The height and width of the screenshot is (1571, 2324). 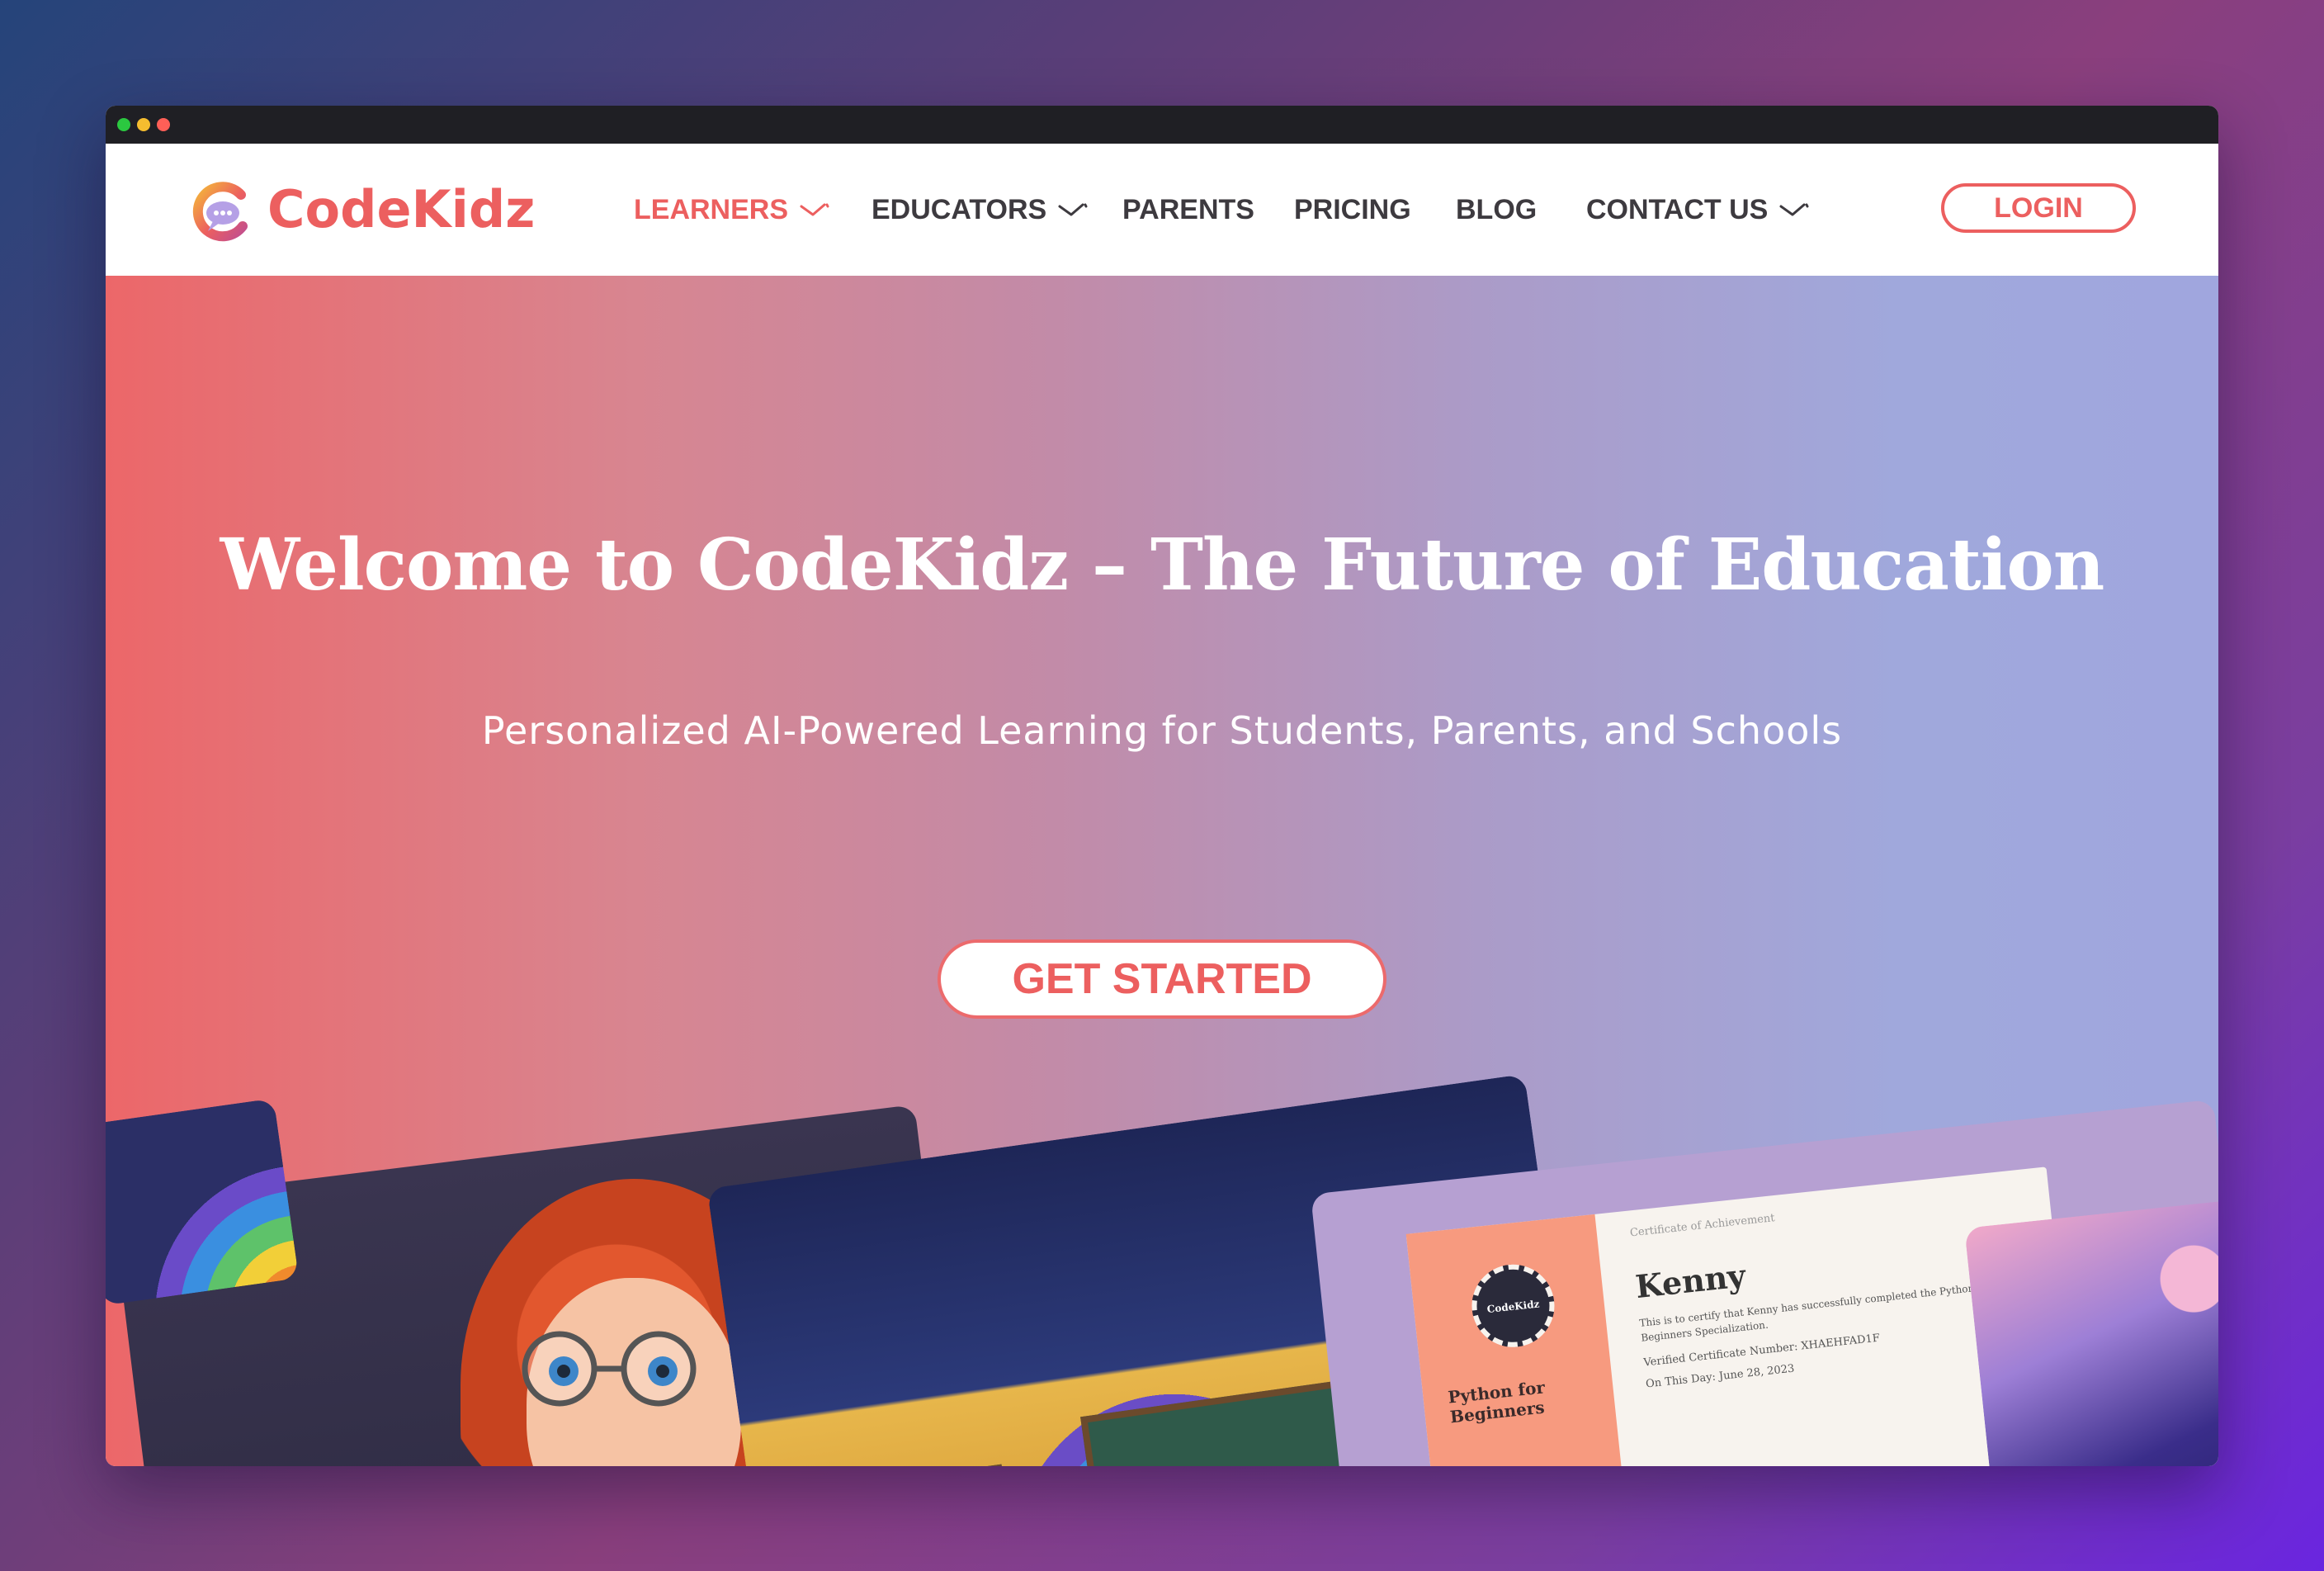 I want to click on window-maximize-button, so click(x=123, y=124).